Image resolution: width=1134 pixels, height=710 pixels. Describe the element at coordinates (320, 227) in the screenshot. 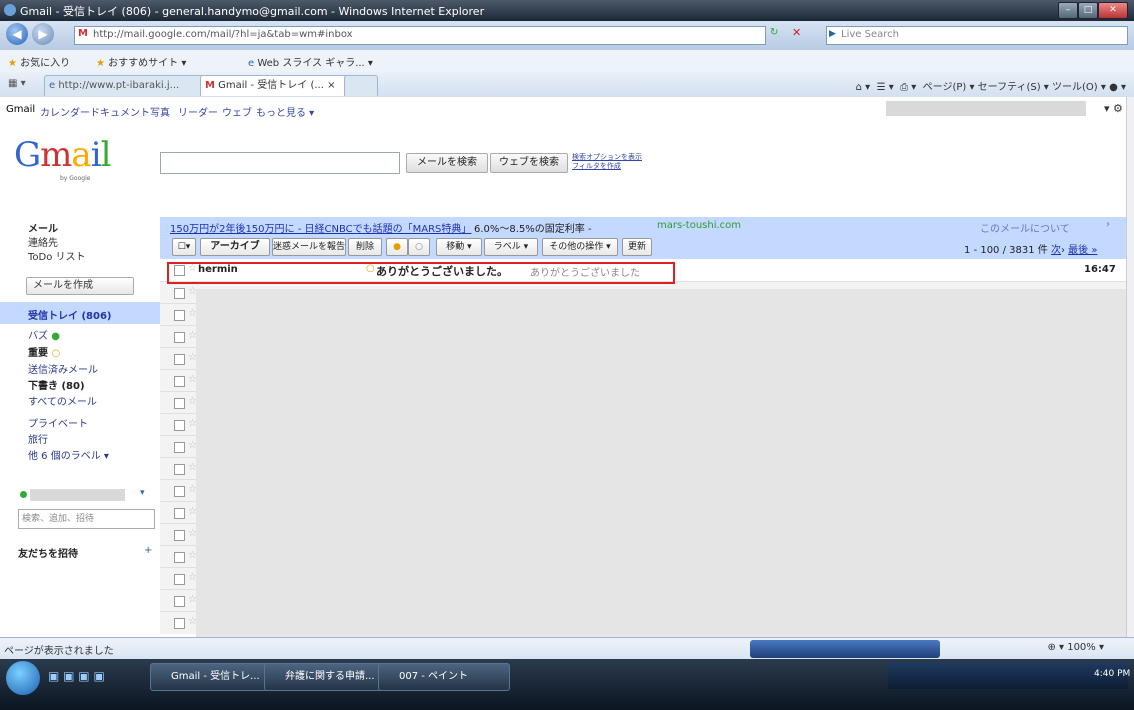

I see `ad-link: 150万円が2年後150万円に - 日経CNBCでも話題の「MARS特典」` at that location.